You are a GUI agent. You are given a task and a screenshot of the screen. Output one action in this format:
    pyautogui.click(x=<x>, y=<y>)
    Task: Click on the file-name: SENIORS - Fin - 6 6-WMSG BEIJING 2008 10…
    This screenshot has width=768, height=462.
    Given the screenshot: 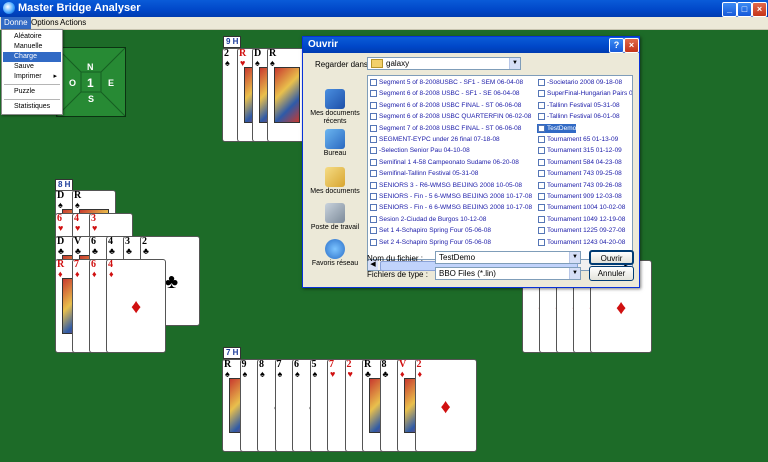 What is the action you would take?
    pyautogui.click(x=456, y=208)
    